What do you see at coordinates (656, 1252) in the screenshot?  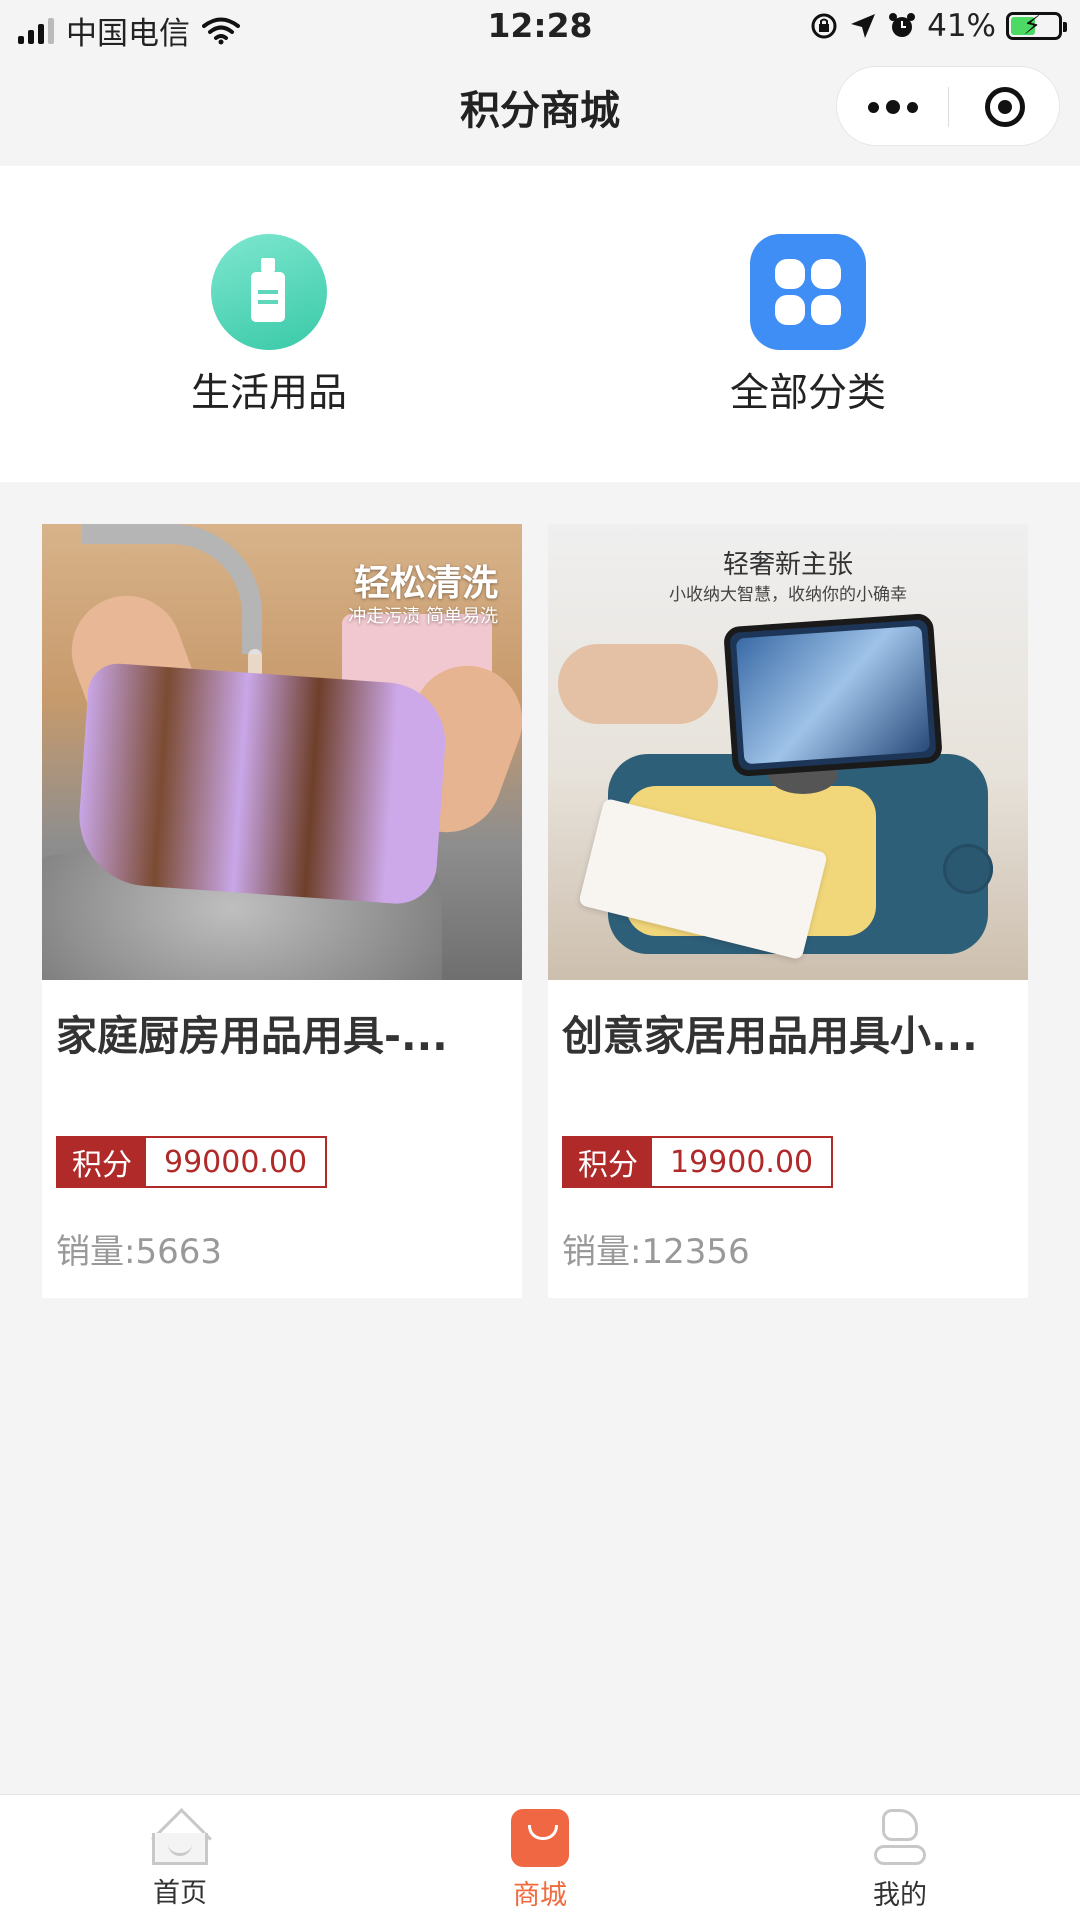 I see `sales-count: 销量:12356` at bounding box center [656, 1252].